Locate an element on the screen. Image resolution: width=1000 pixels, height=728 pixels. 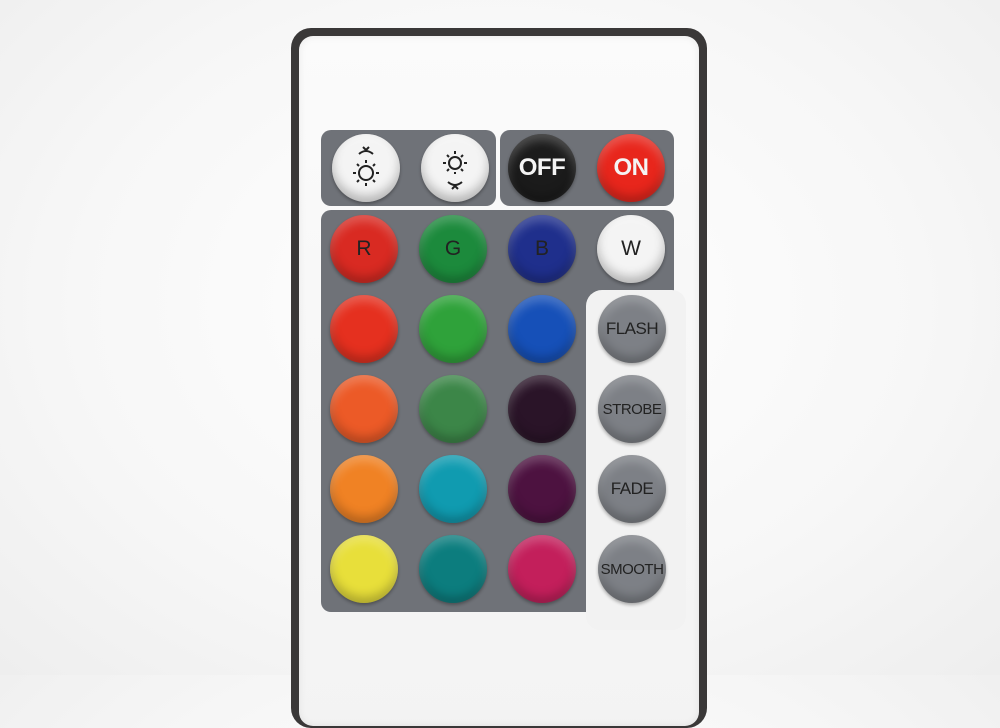
green-label: G is located at coordinates (453, 248).